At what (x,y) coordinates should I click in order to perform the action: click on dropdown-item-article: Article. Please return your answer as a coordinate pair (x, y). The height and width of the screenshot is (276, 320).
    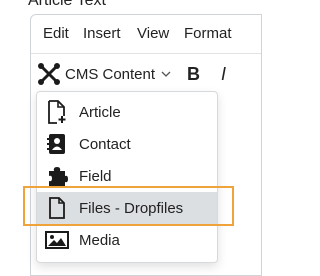
    Looking at the image, I should click on (127, 112).